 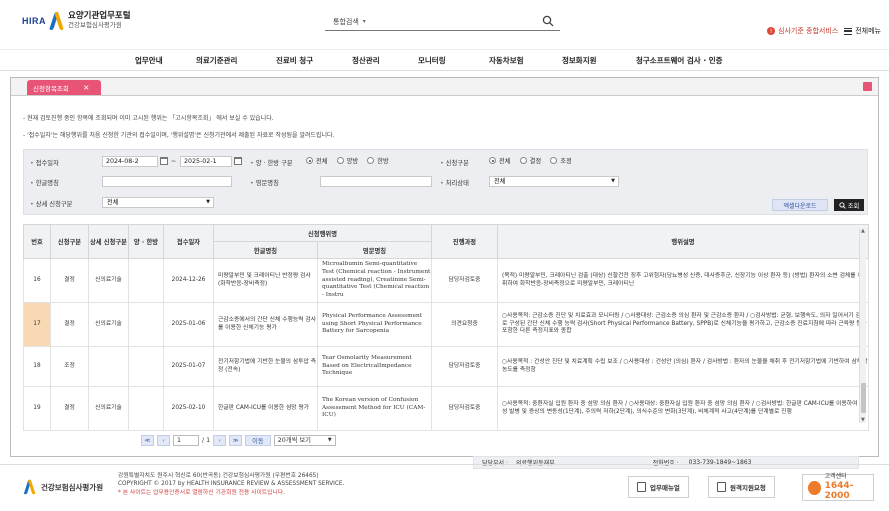 I want to click on book-icon, so click(x=641, y=487).